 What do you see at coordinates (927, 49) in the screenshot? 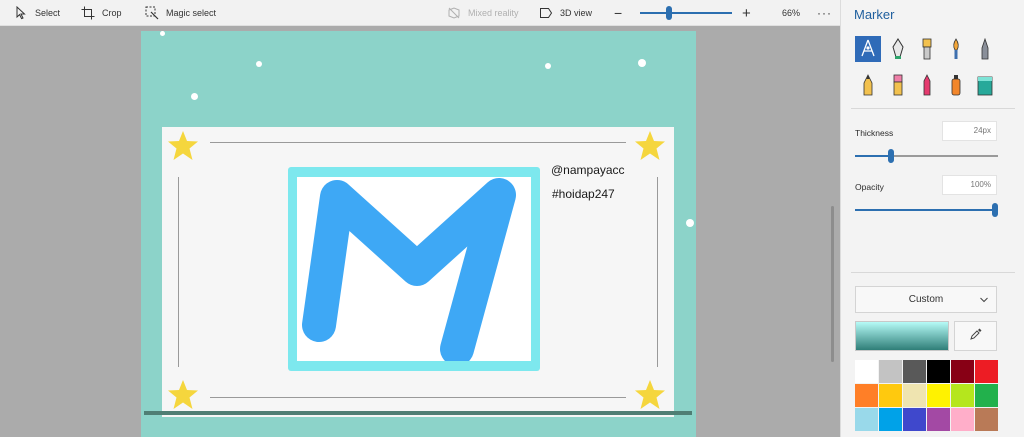
I see `oil-brush-icon` at bounding box center [927, 49].